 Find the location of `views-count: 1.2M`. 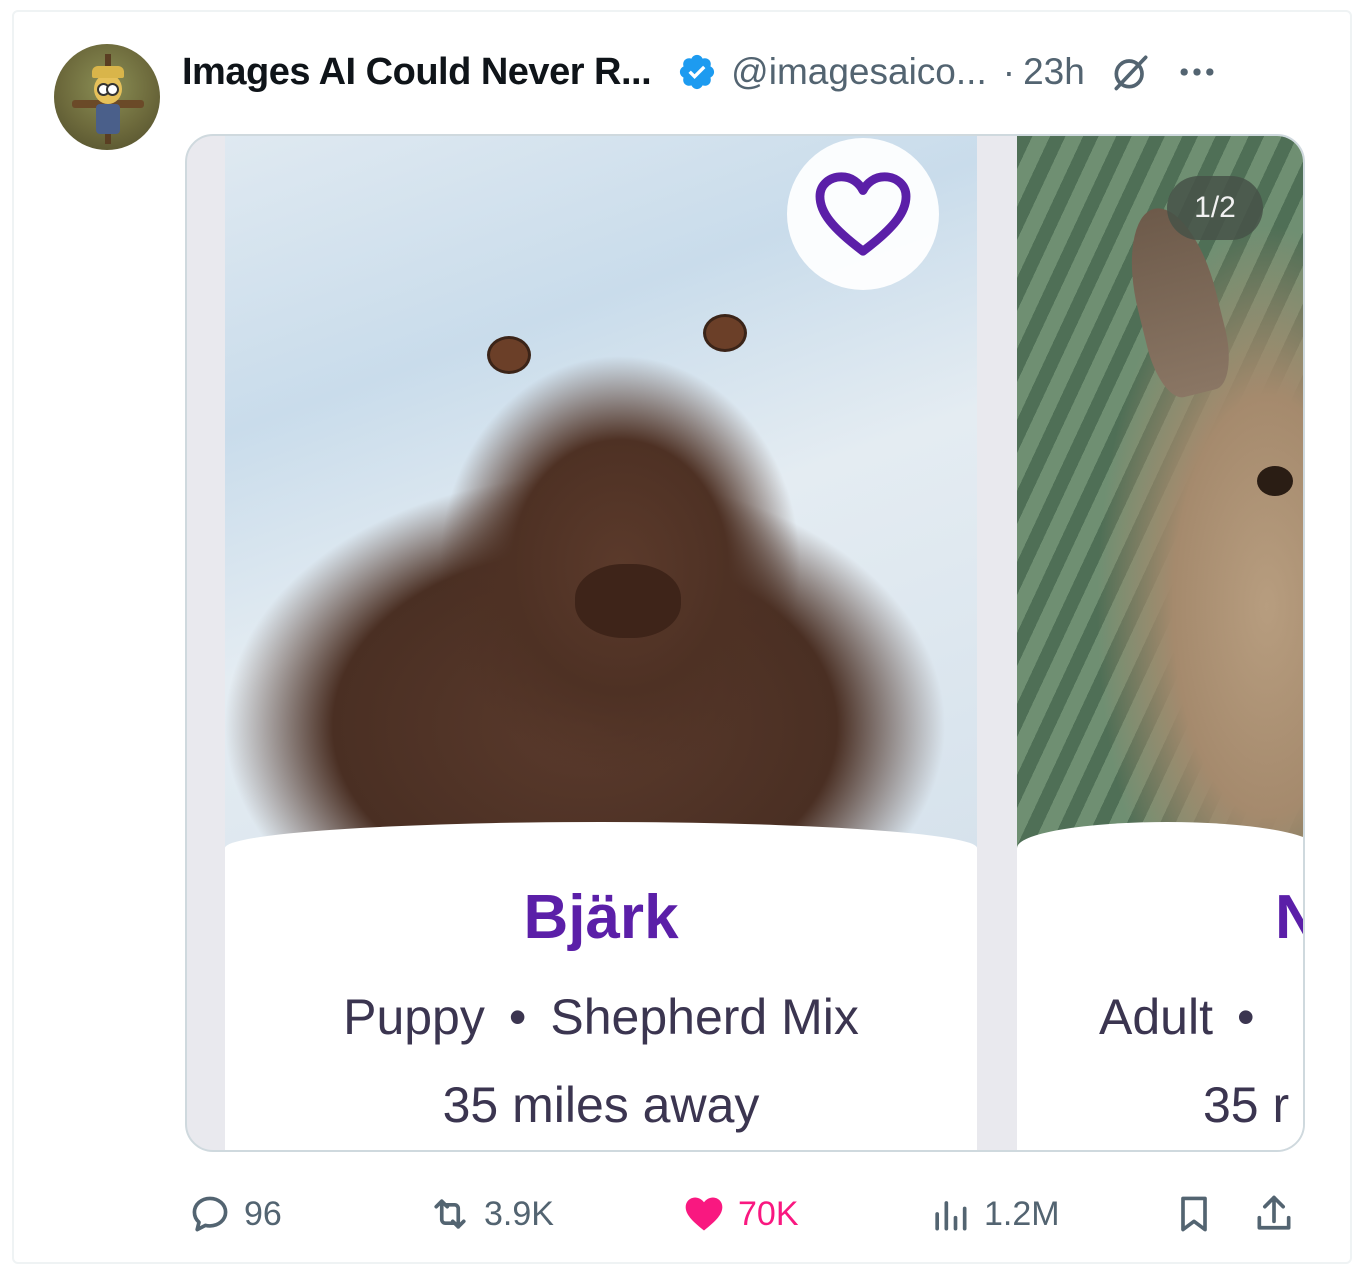

views-count: 1.2M is located at coordinates (1022, 1213).